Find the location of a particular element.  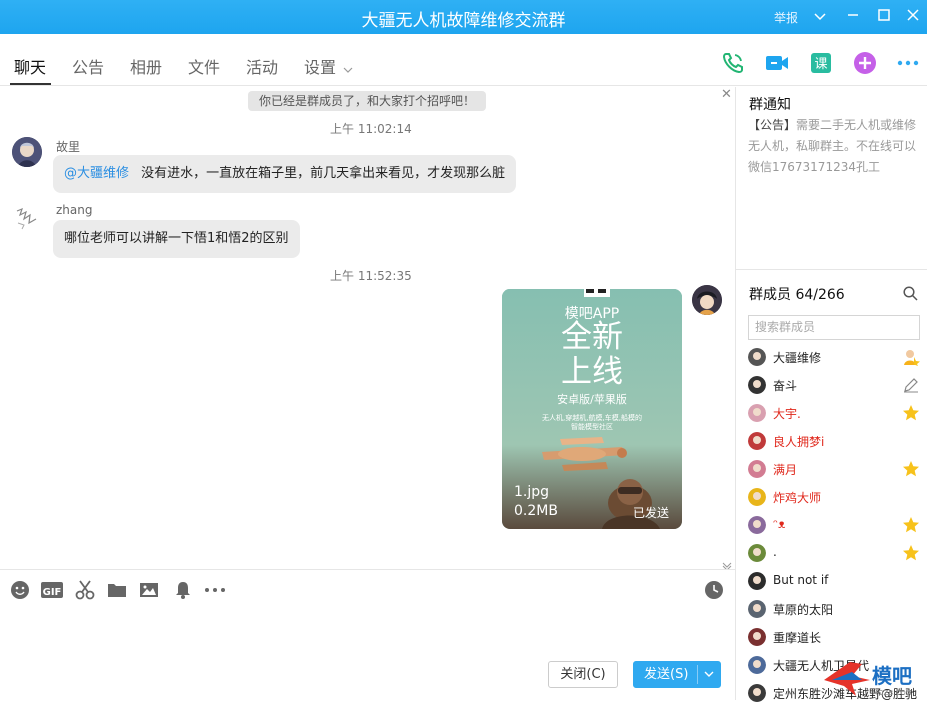

message-bubble: @大疆维修 没有进水，一直放在箱子里，前几天拿出来看见，才发现那么脏 is located at coordinates (285, 174).